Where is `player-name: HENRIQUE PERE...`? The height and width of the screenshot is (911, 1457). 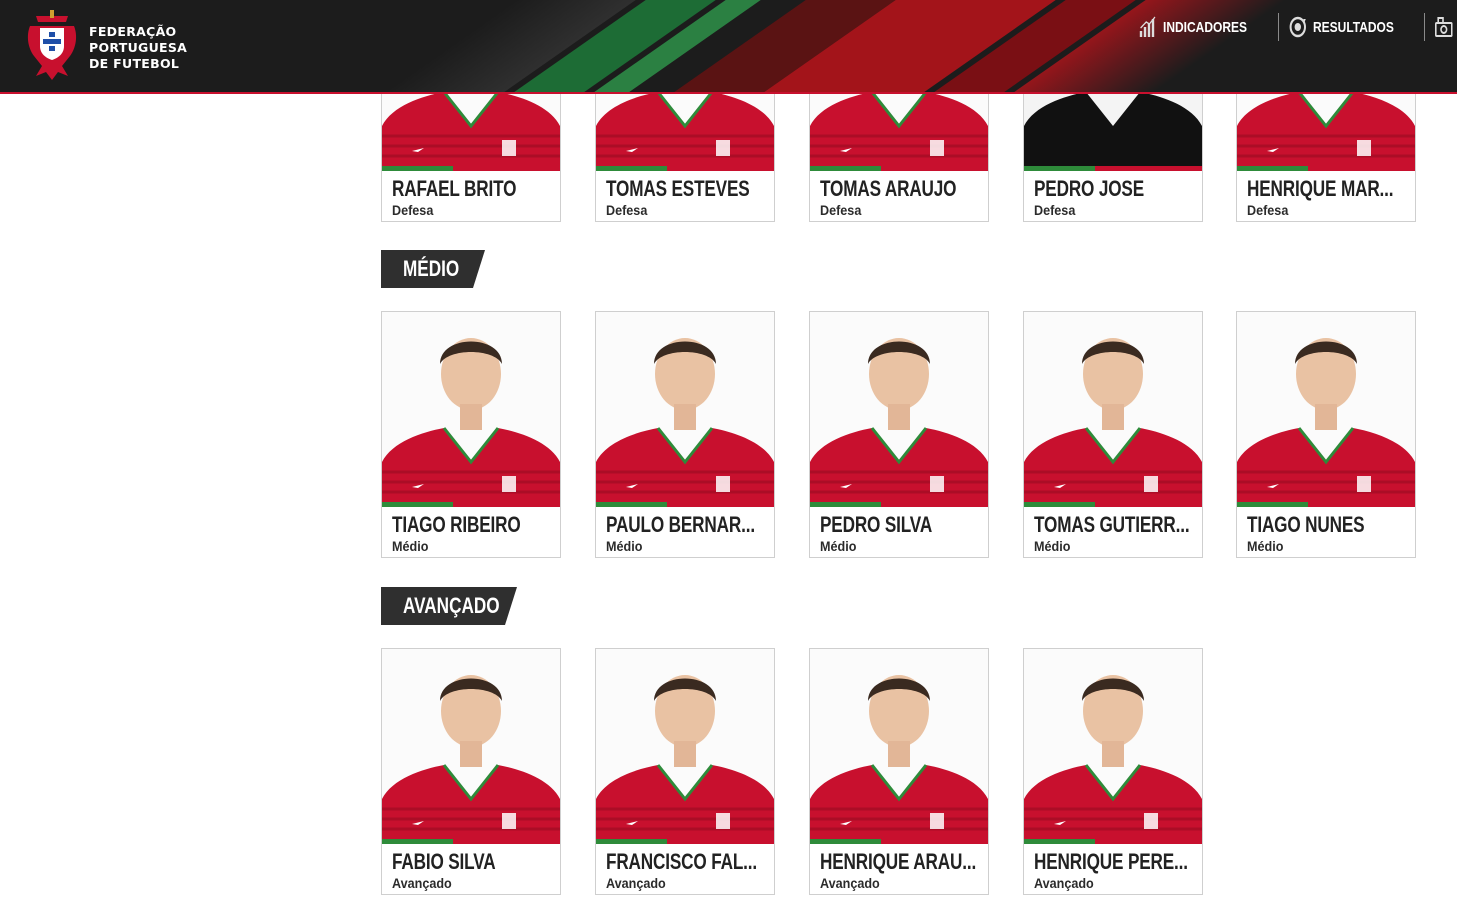 player-name: HENRIQUE PERE... is located at coordinates (1111, 861).